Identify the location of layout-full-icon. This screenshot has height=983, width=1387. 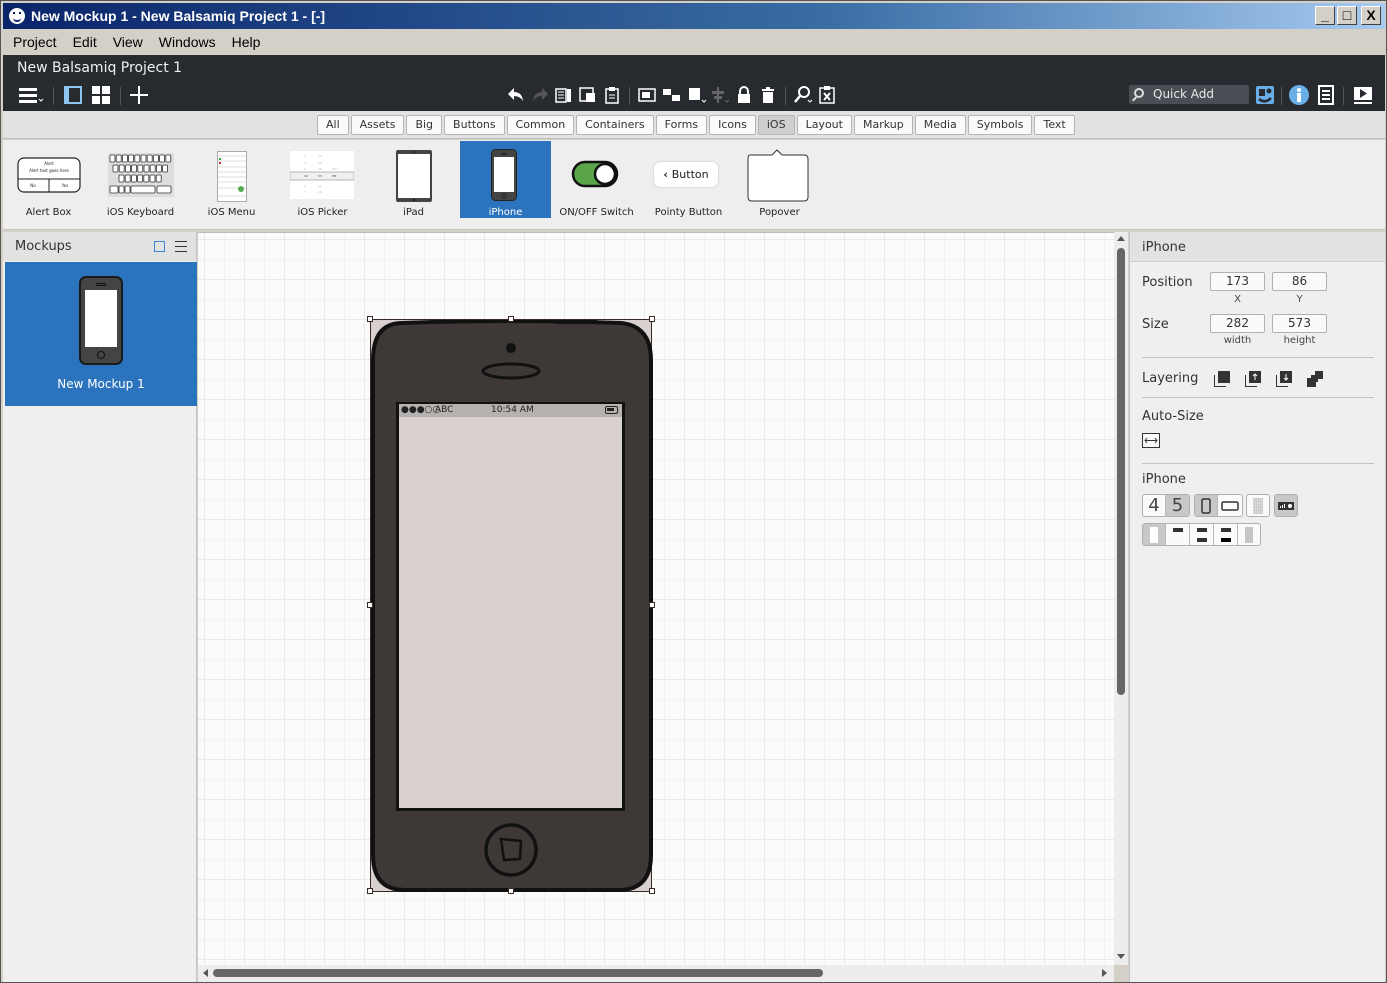
(1154, 534).